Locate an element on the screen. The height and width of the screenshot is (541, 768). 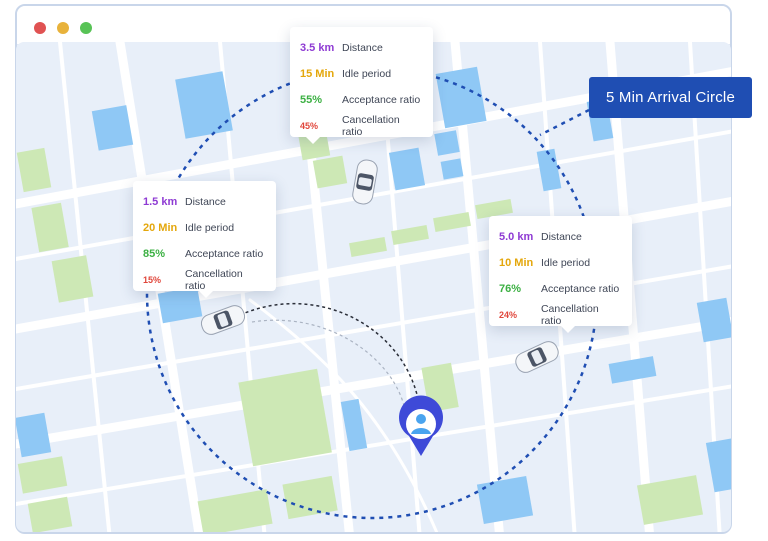
acceptance-ratio-row: 55% Acceptance ratio is located at coordinates (361, 100).